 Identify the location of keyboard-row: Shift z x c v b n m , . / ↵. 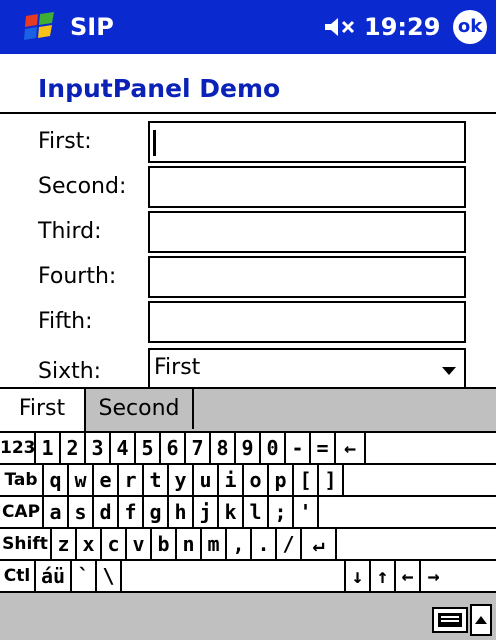
(248, 545).